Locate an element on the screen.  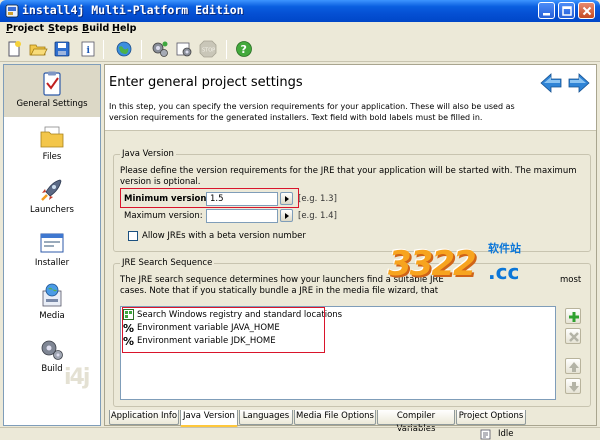
build-gear-icon is located at coordinates (160, 49).